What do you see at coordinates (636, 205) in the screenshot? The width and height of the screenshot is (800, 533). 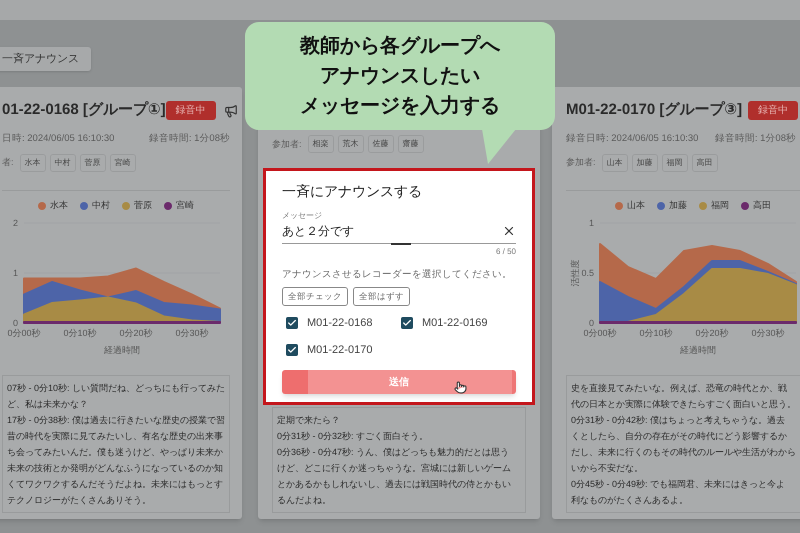 I see `legend-label: 山本` at bounding box center [636, 205].